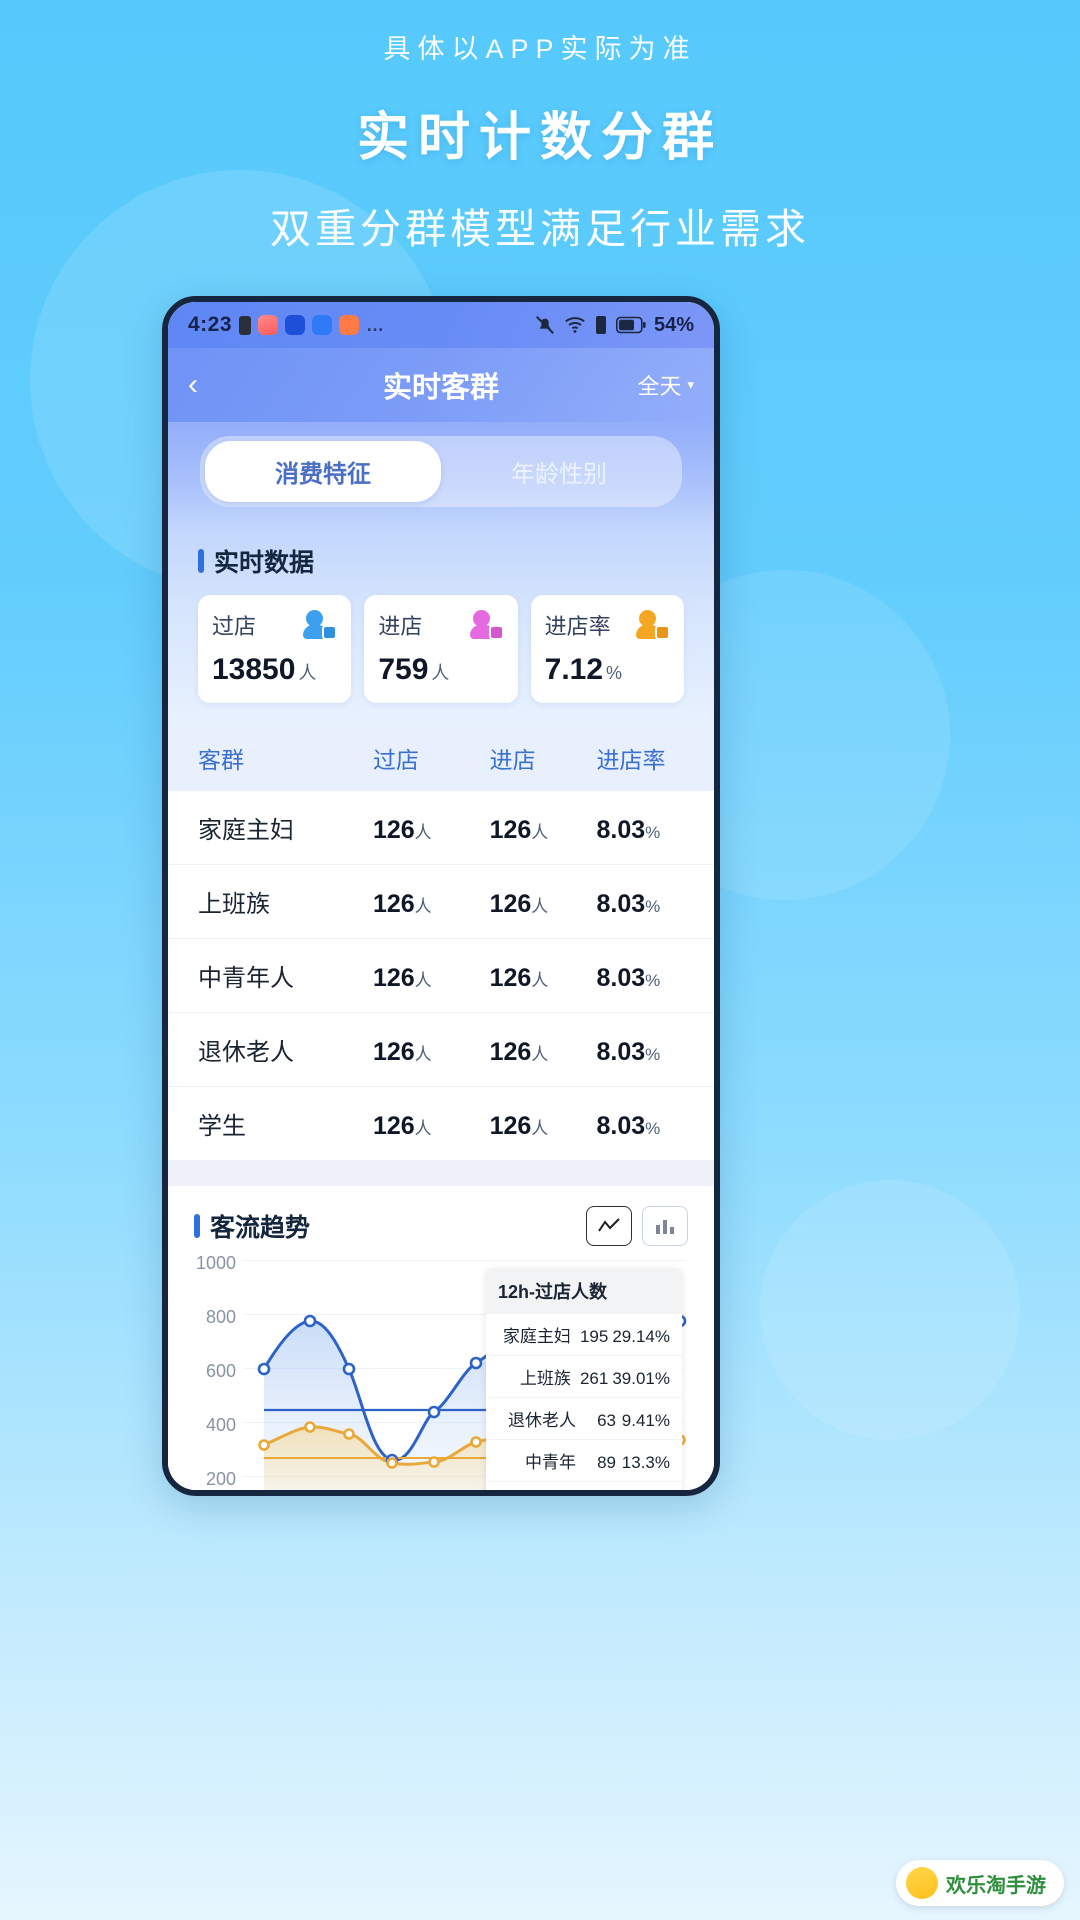  Describe the element at coordinates (211, 385) in the screenshot. I see `back-button: ‹` at that location.